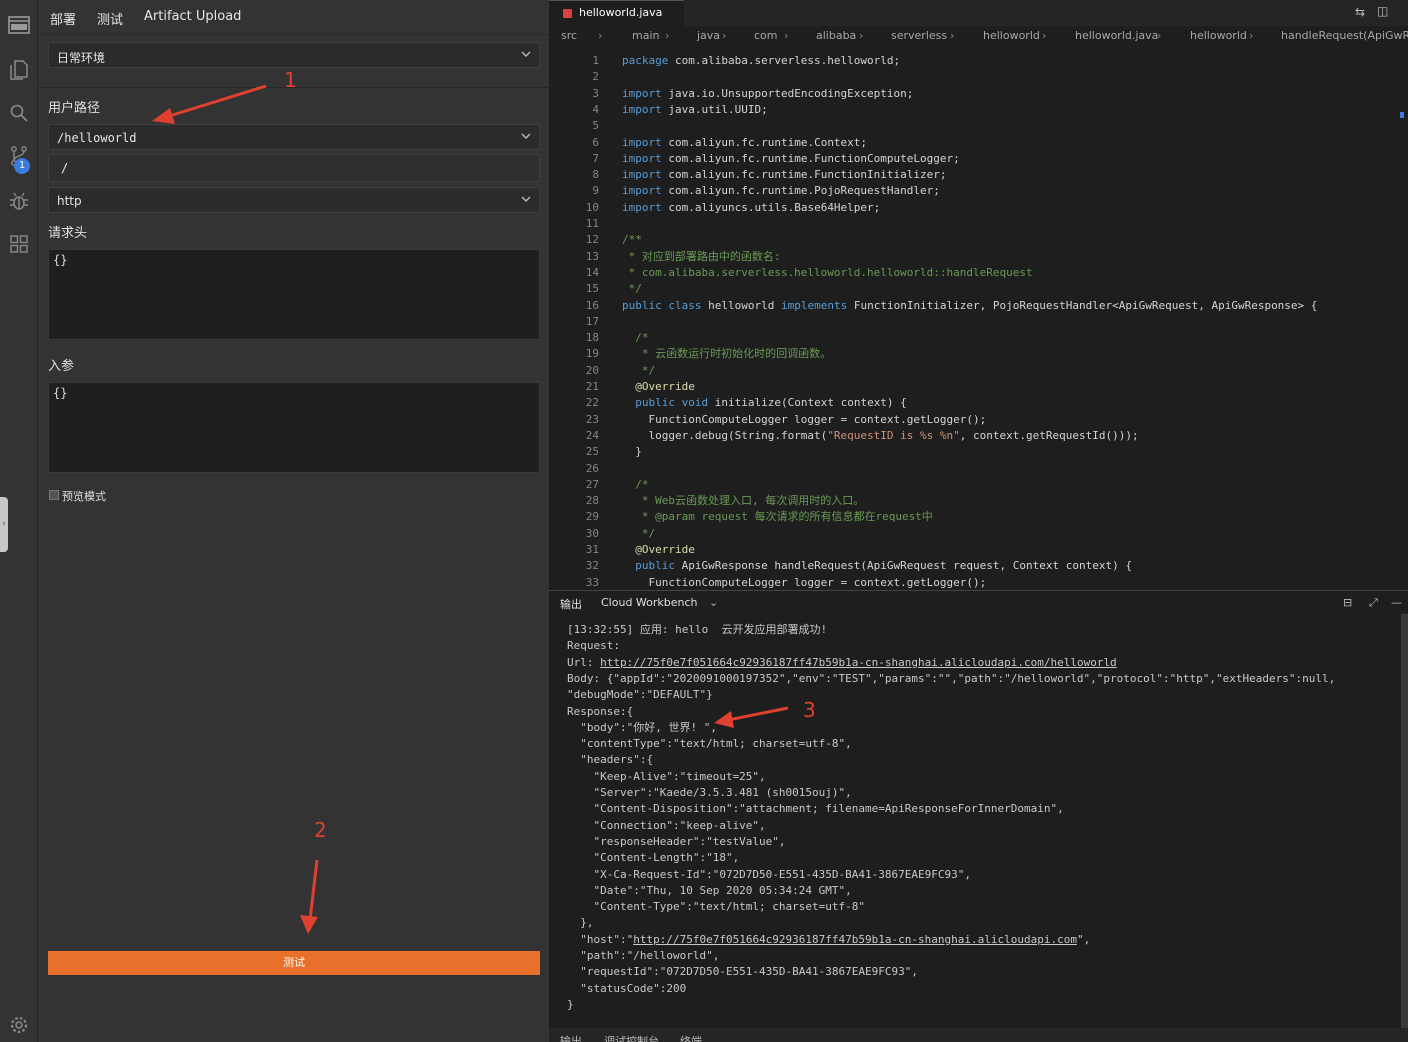 The image size is (1408, 1042). Describe the element at coordinates (290, 80) in the screenshot. I see `annotation-number-1: 1` at that location.